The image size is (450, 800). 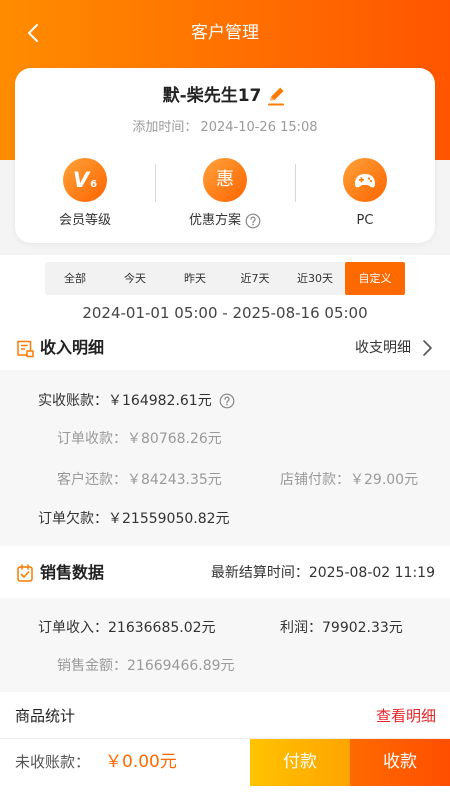 I want to click on gamepad-icon, so click(x=365, y=180).